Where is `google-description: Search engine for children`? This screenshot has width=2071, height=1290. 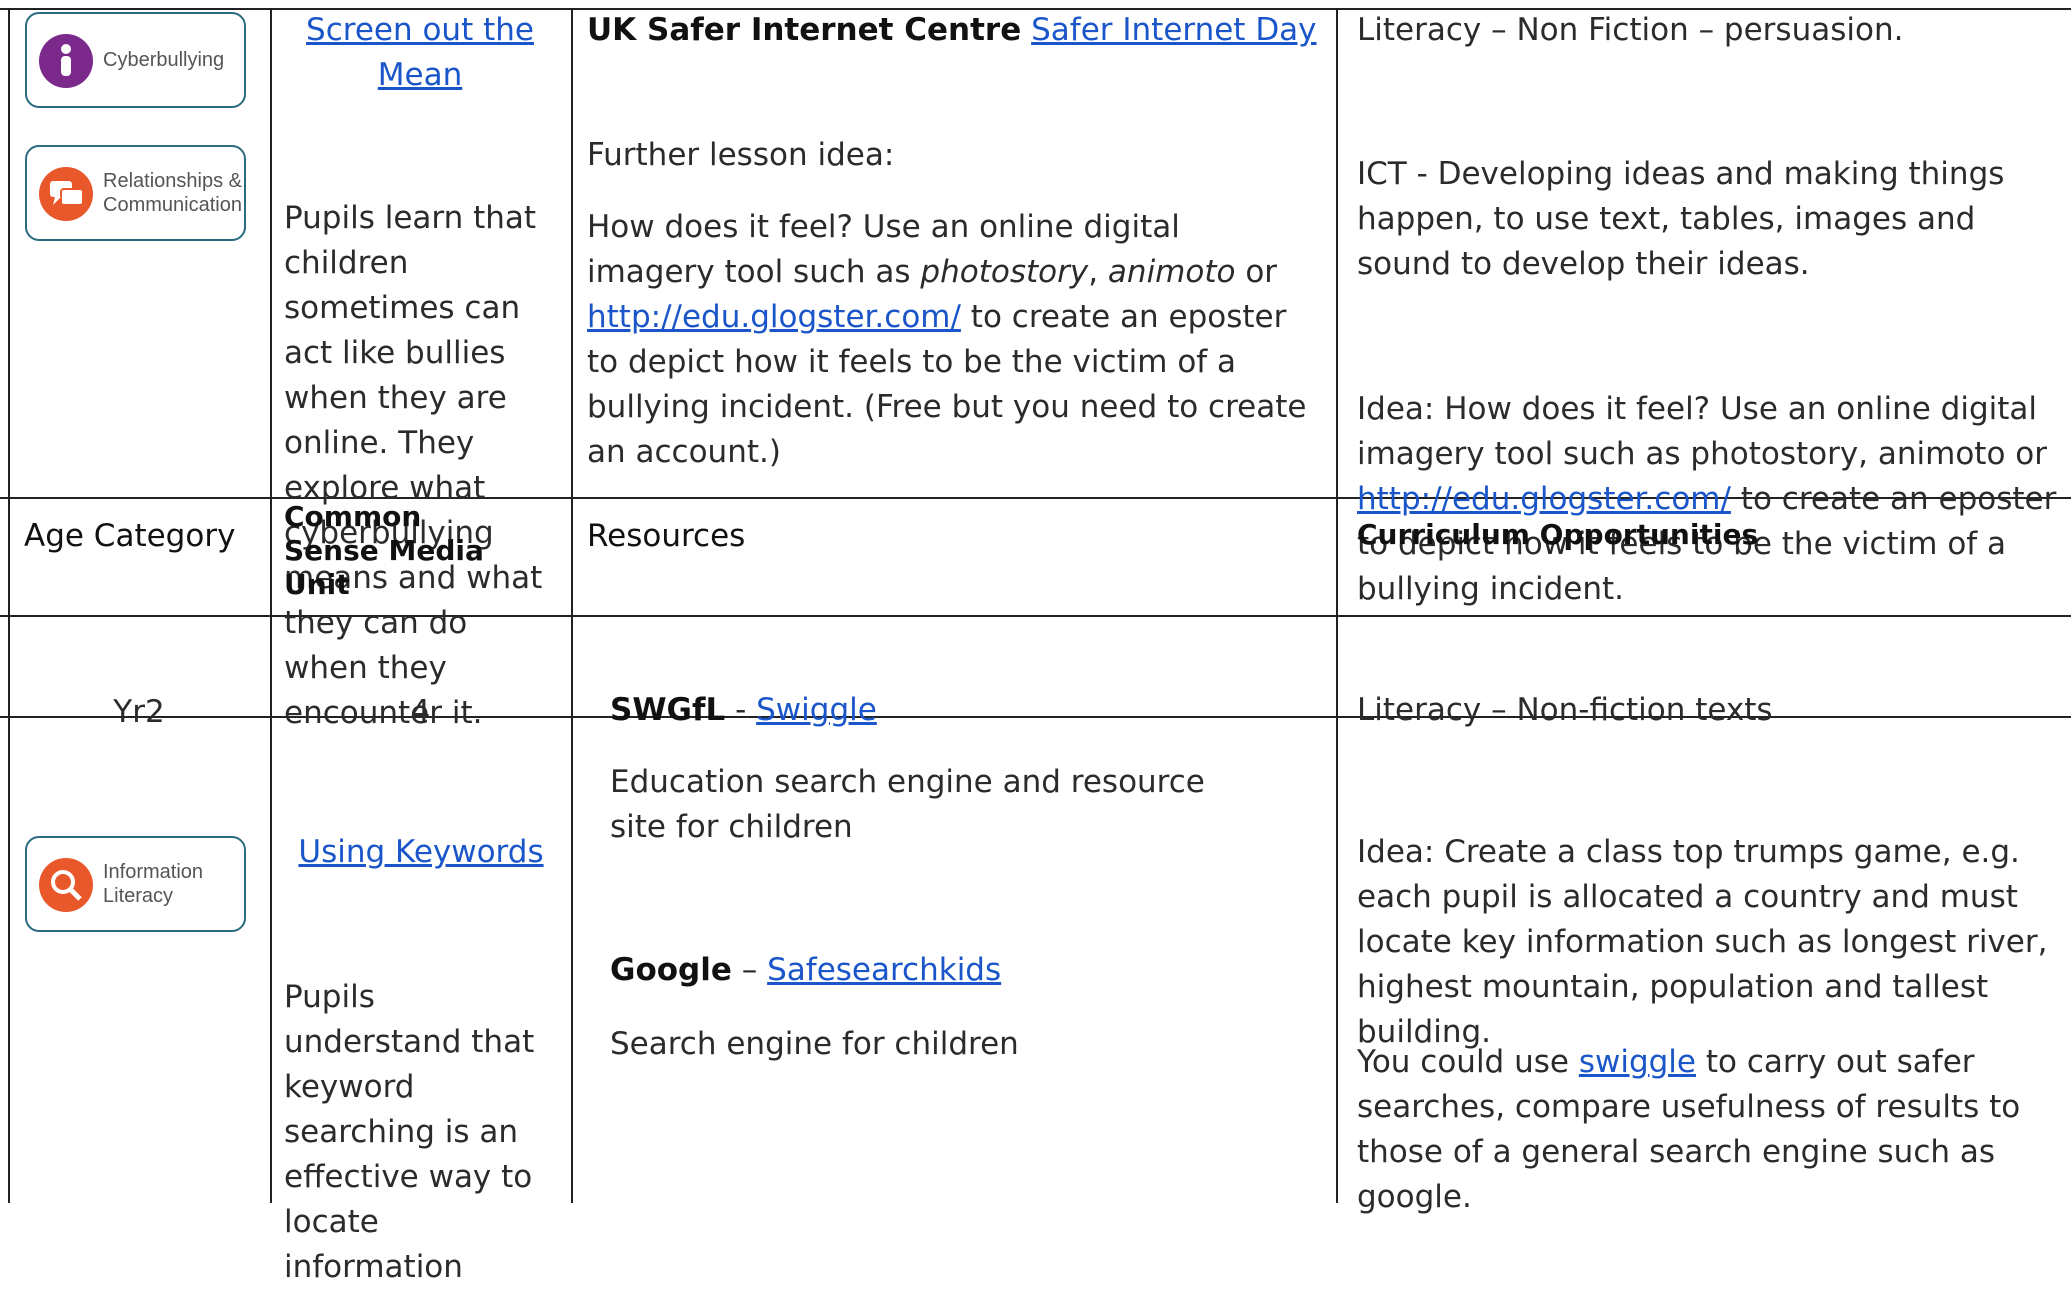
google-description: Search engine for children is located at coordinates (814, 1044).